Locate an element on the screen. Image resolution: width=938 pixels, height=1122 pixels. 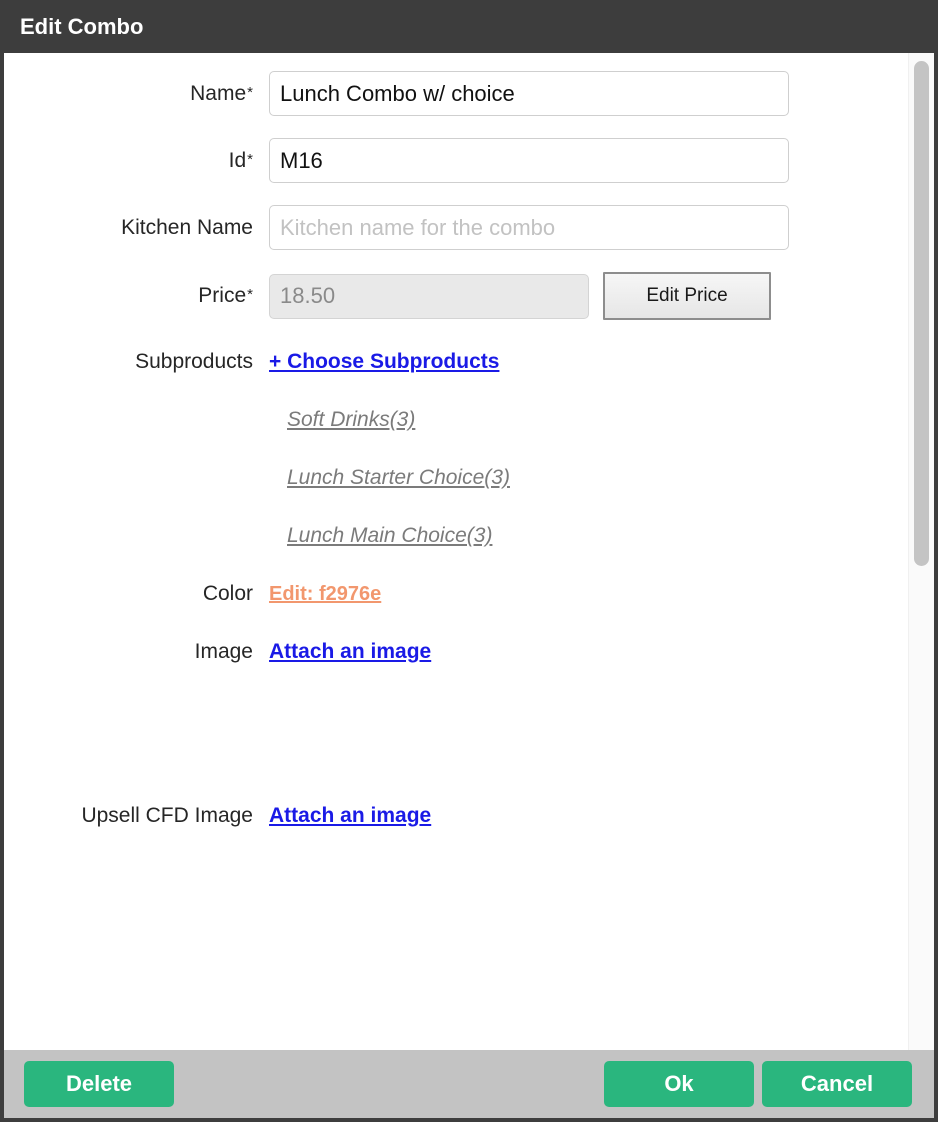
field-row-id: Id* is located at coordinates (404, 160).